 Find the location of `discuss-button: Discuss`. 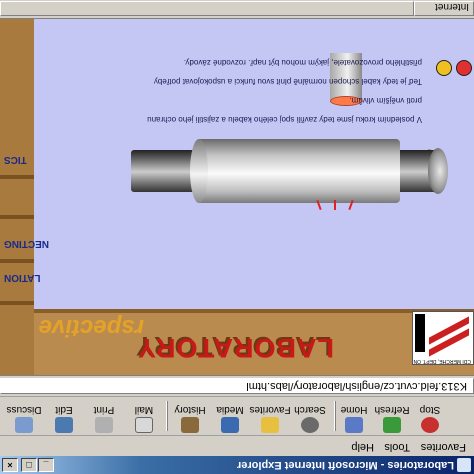

discuss-button: Discuss is located at coordinates (24, 416).